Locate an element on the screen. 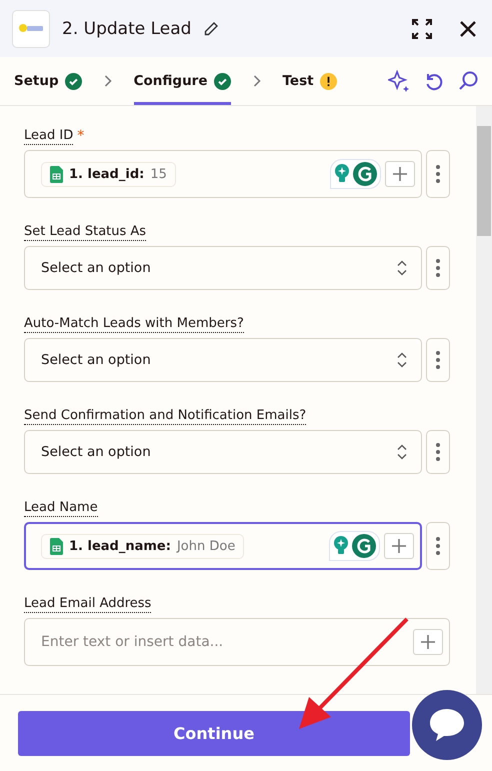 This screenshot has width=492, height=771. search-icon is located at coordinates (468, 81).